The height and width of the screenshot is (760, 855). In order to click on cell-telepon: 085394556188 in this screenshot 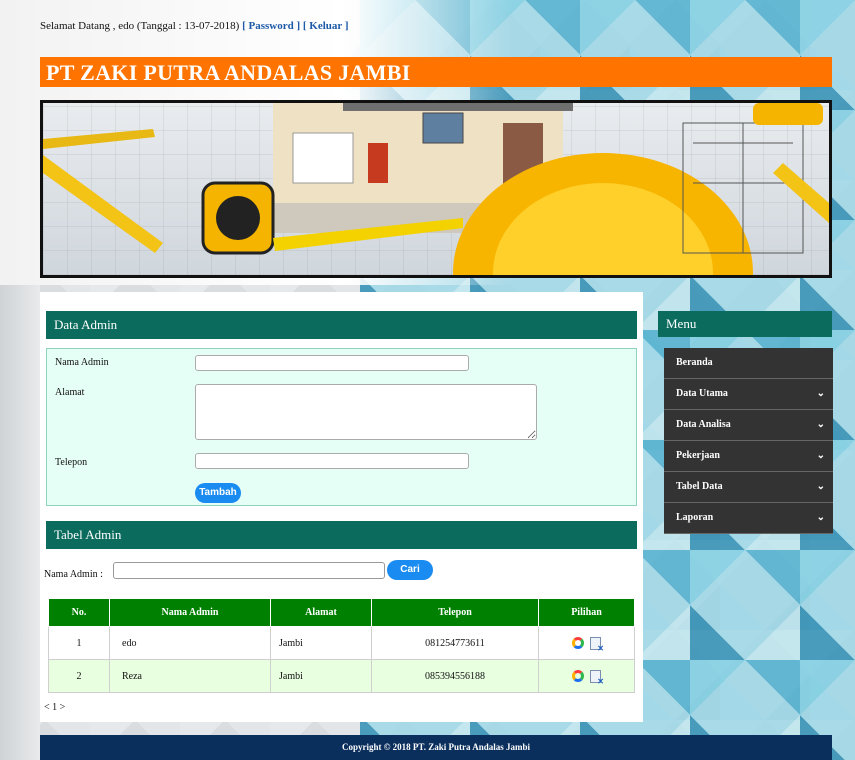, I will do `click(455, 676)`.